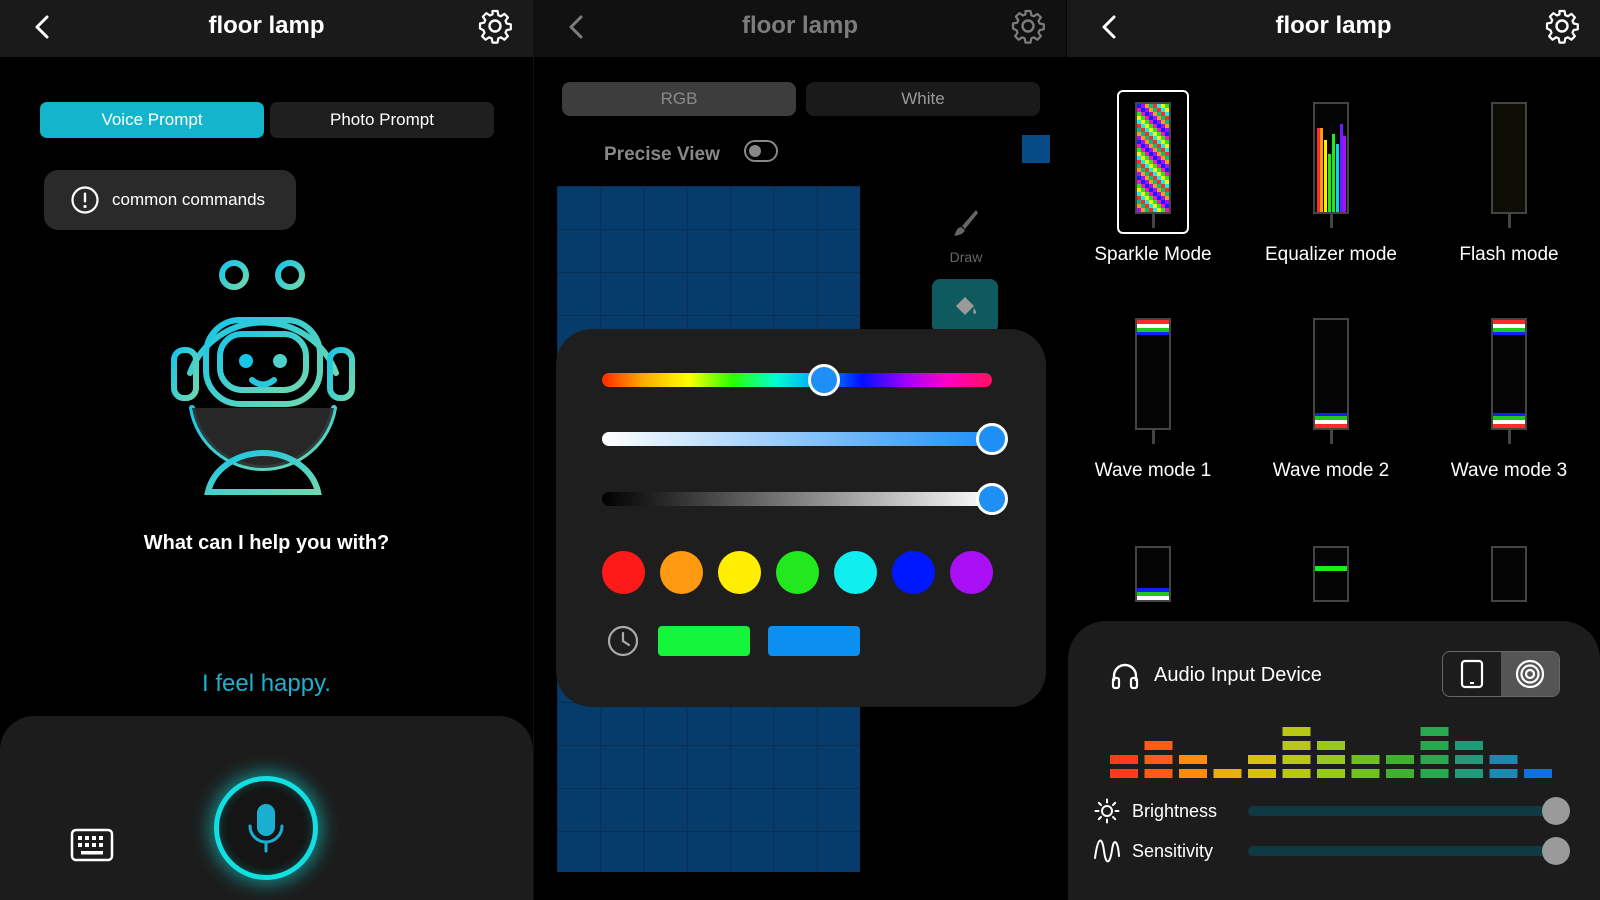 Image resolution: width=1600 pixels, height=900 pixels. Describe the element at coordinates (1331, 179) in the screenshot. I see `mode-equalizer: Equalizer mode` at that location.